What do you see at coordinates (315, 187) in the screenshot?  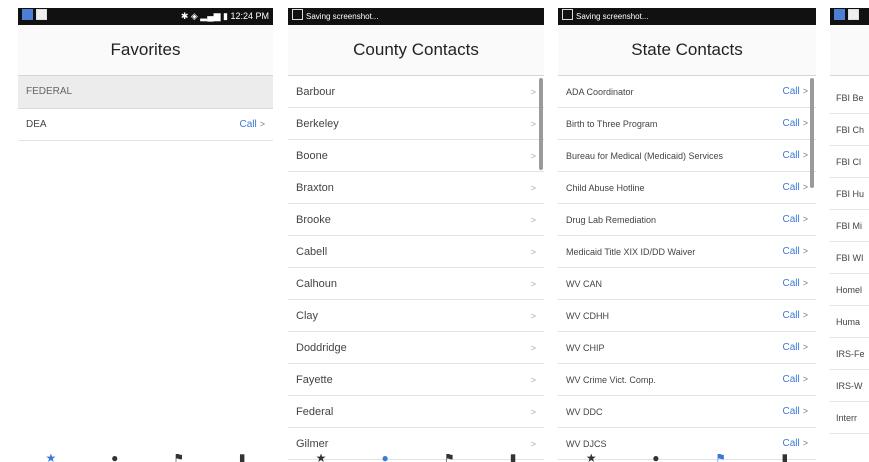 I see `county-name: Braxton` at bounding box center [315, 187].